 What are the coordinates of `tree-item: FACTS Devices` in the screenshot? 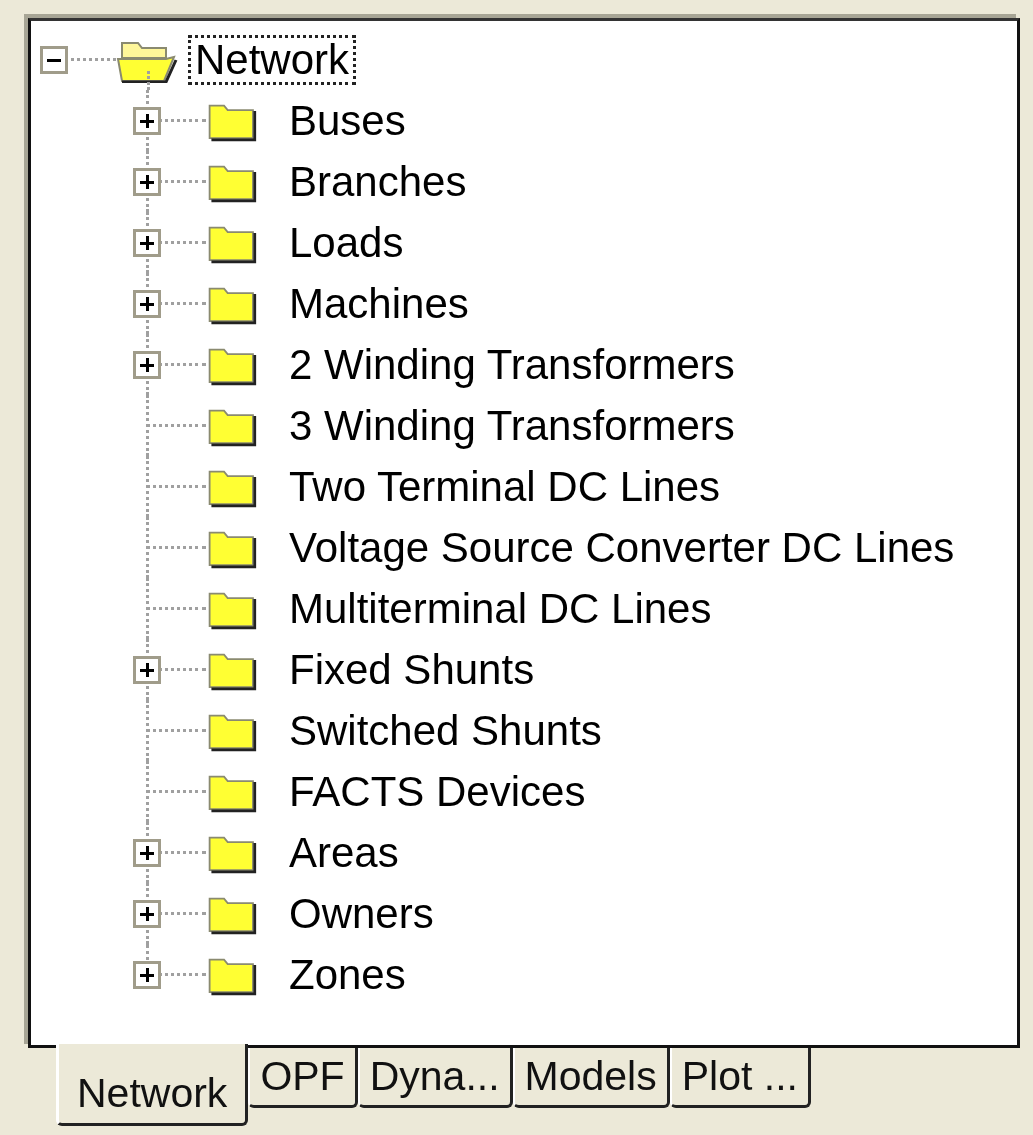 It's located at (437, 791).